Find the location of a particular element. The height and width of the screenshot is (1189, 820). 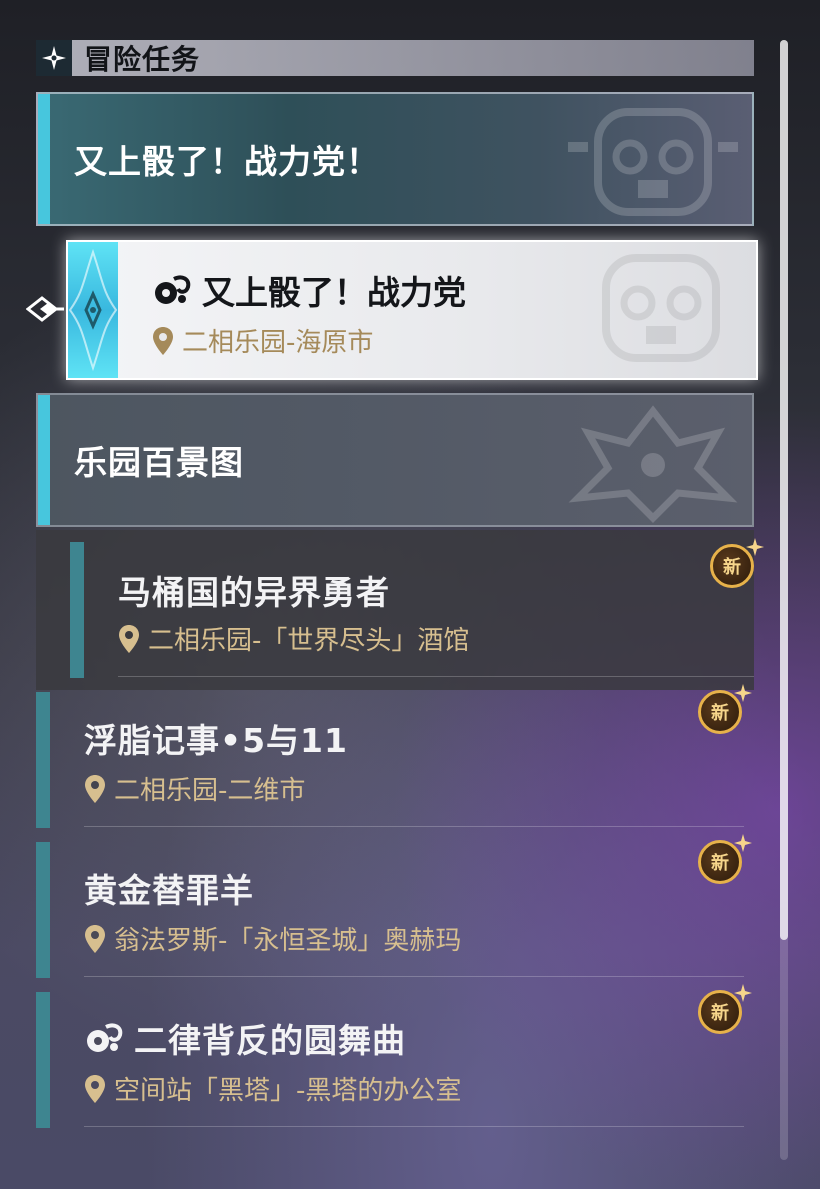

selection-pointer-icon is located at coordinates (45, 309).